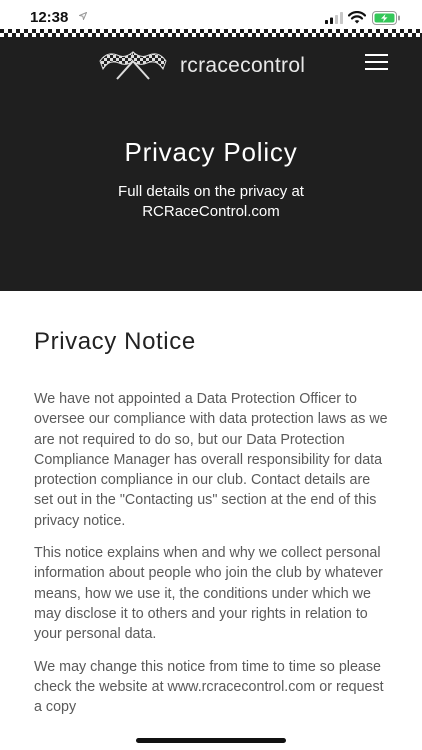 This screenshot has width=422, height=750. What do you see at coordinates (211, 740) in the screenshot?
I see `home-indicator` at bounding box center [211, 740].